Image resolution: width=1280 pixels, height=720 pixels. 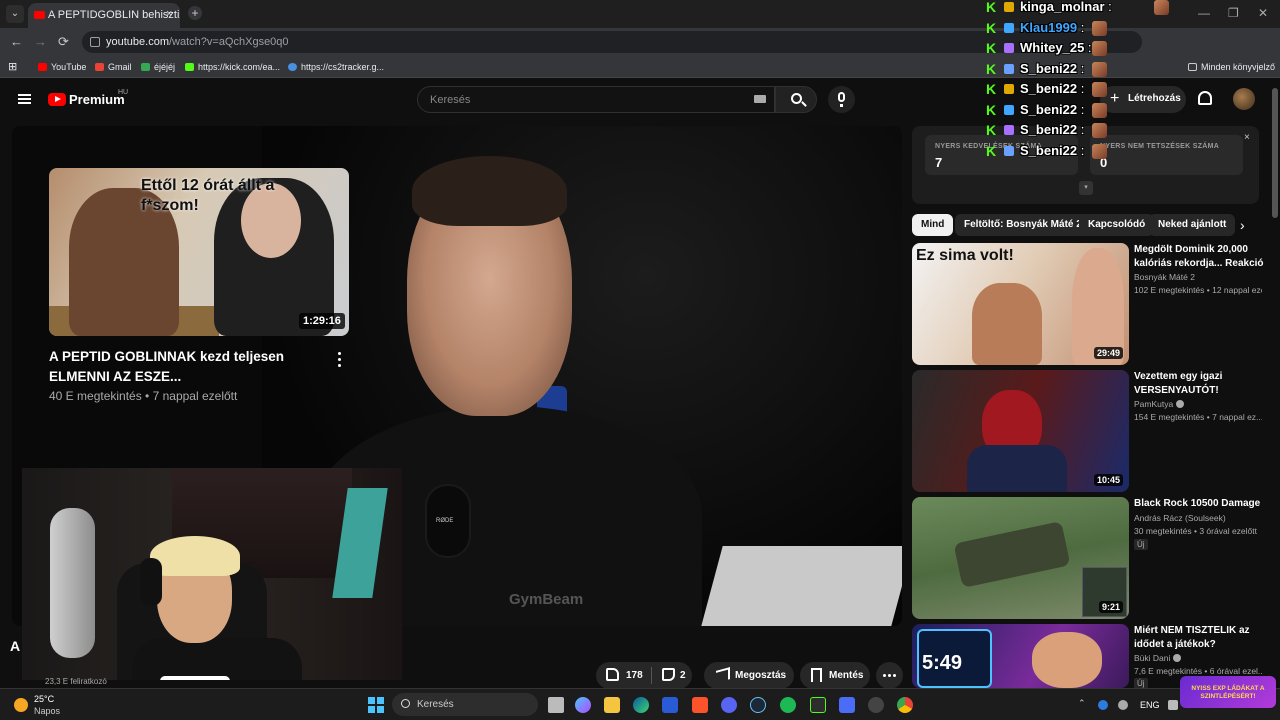 What do you see at coordinates (1231, 67) in the screenshot?
I see `all-bookmarks: Minden könyvjelző` at bounding box center [1231, 67].